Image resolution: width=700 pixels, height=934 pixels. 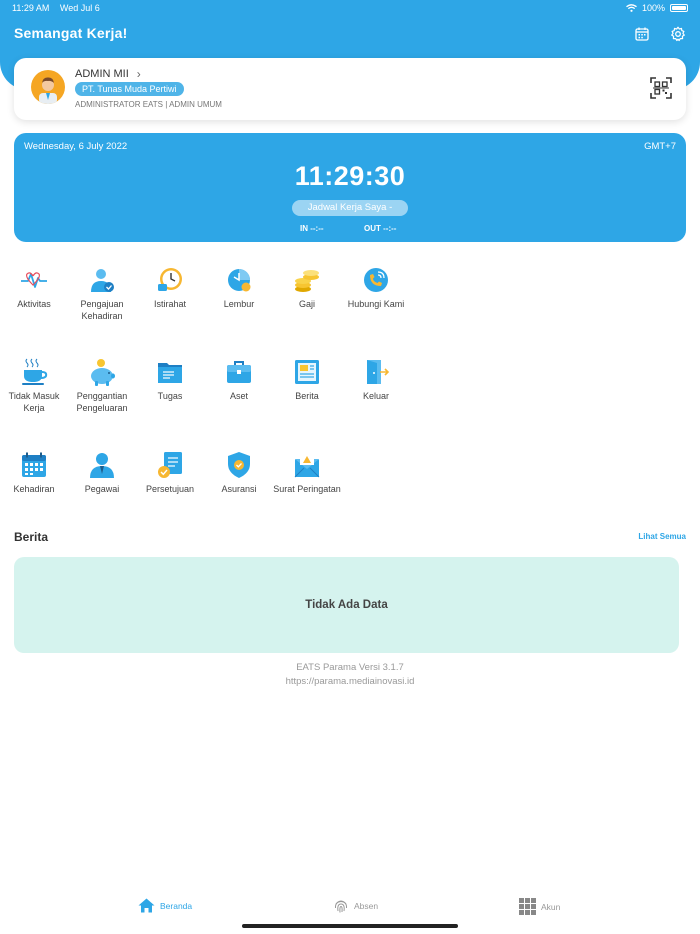 I want to click on menu-item-berita: Berita, so click(x=307, y=379).